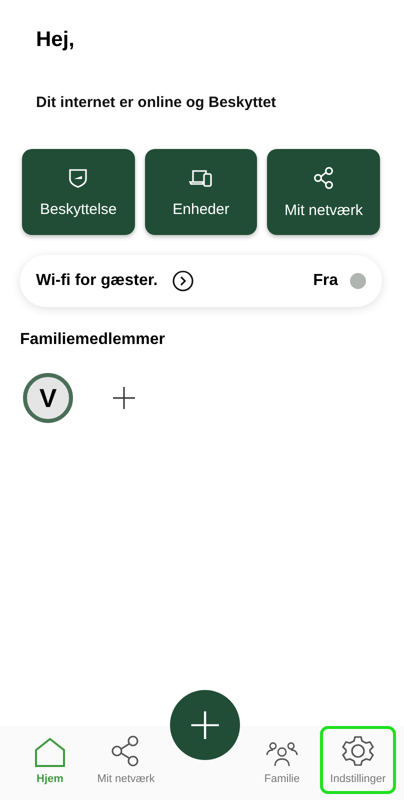 The image size is (404, 800). I want to click on tile-button: Enheder, so click(201, 192).